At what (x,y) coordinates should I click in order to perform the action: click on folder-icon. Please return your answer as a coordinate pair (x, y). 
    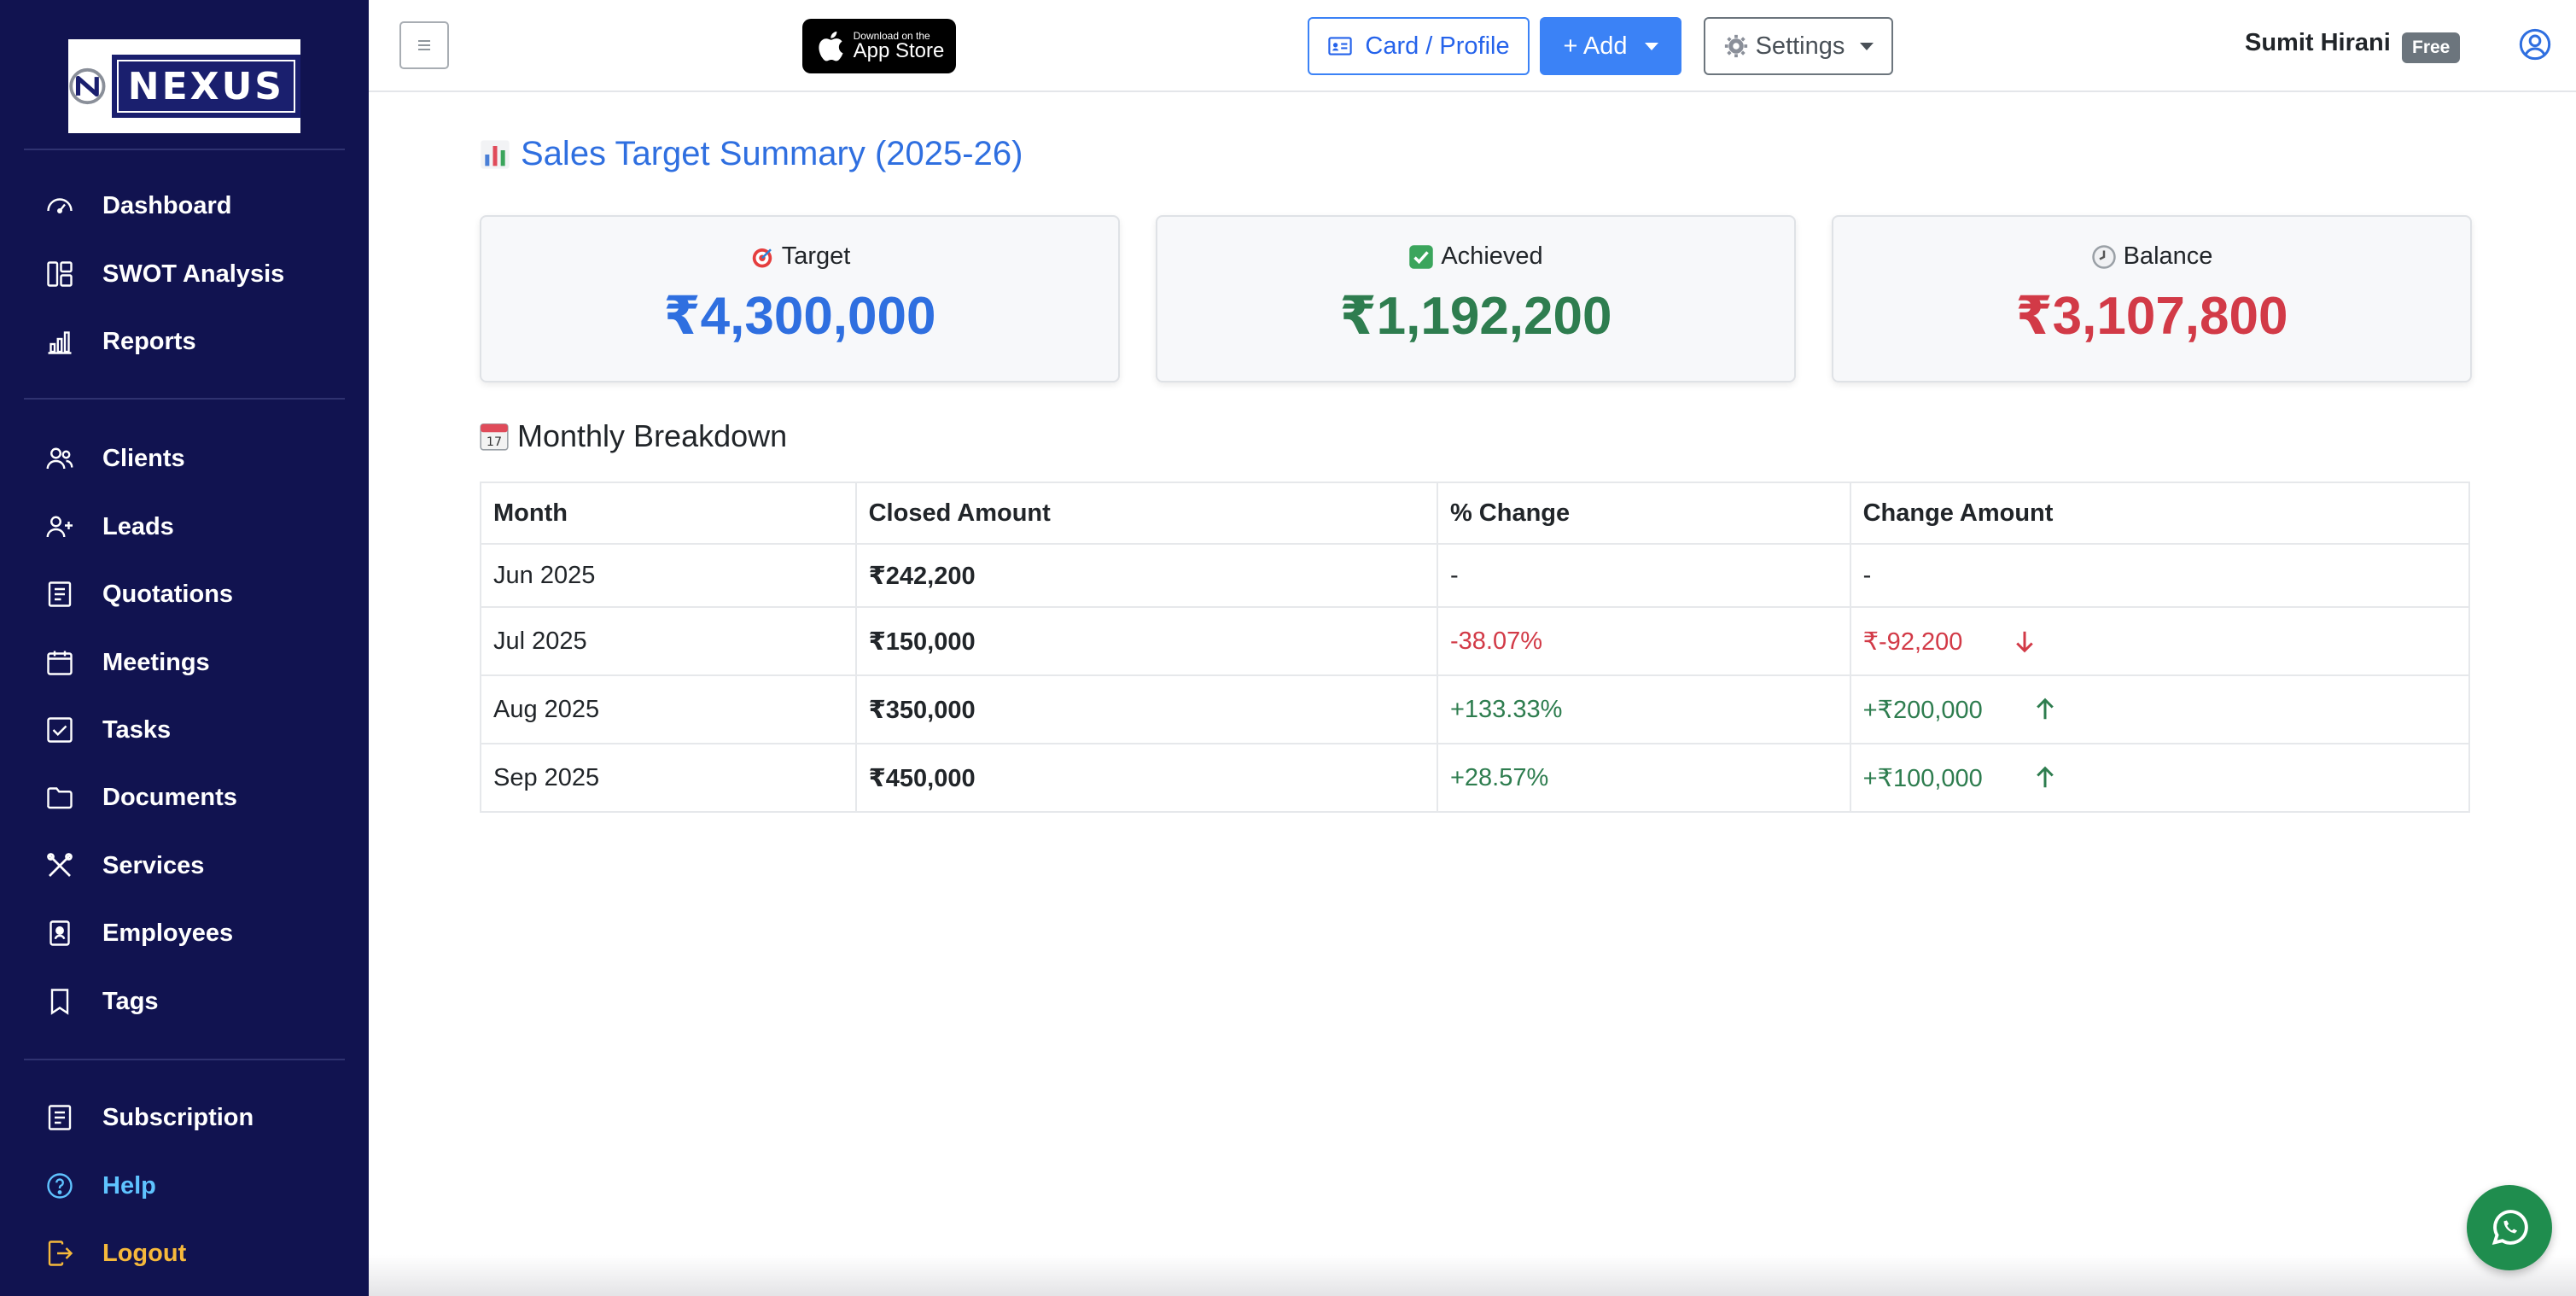
    Looking at the image, I should click on (59, 797).